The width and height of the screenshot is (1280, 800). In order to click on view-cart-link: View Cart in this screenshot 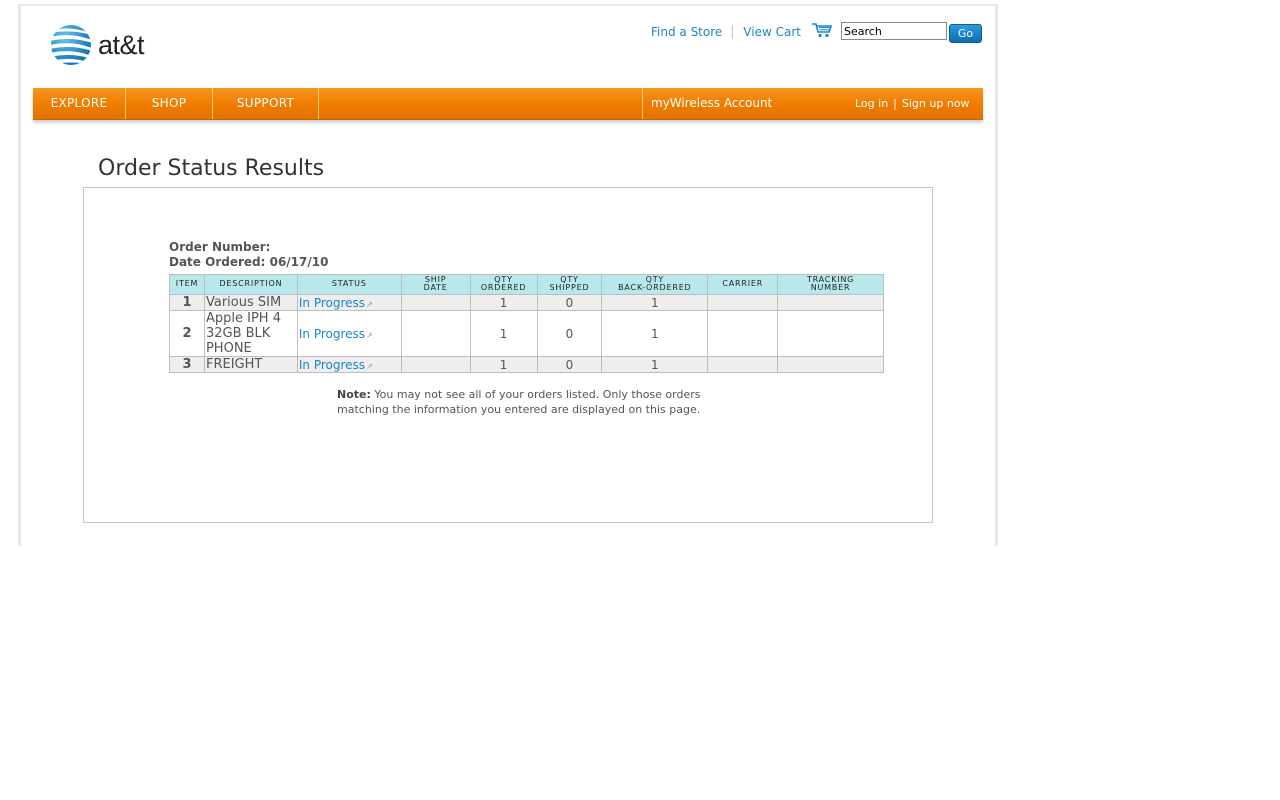, I will do `click(772, 32)`.